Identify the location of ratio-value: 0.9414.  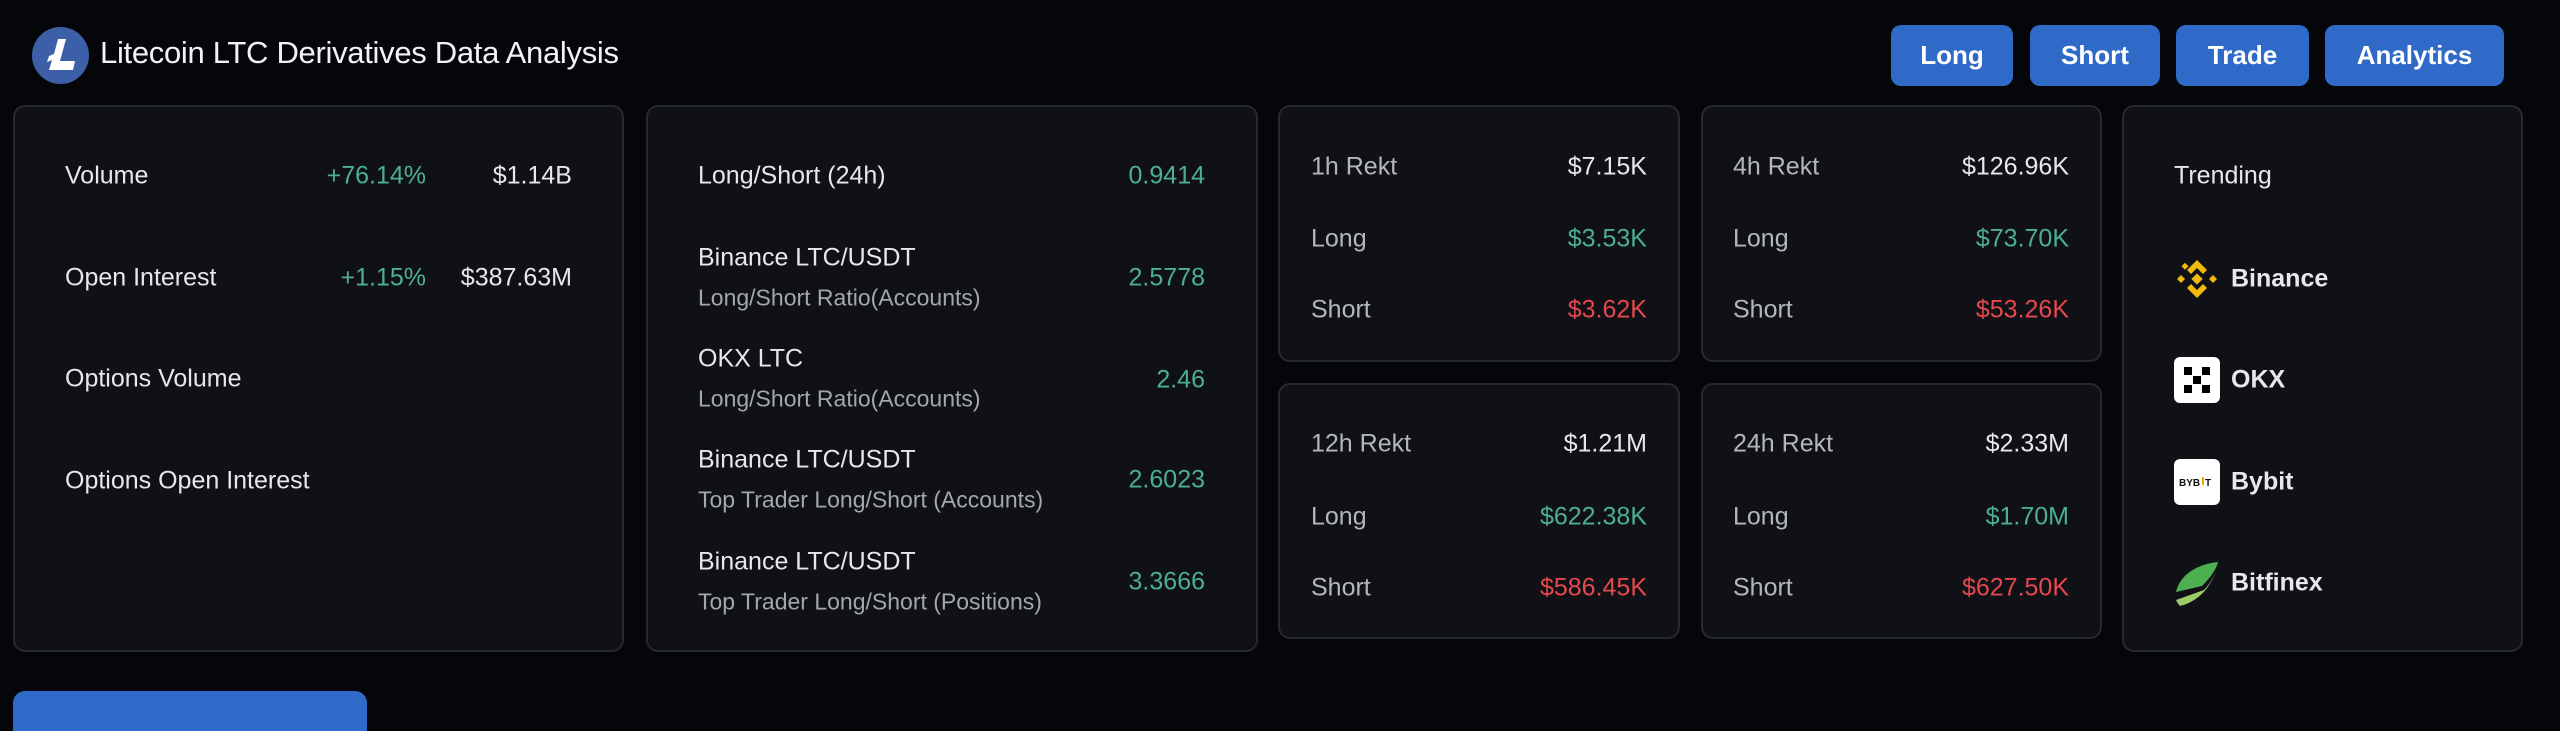
(1166, 175).